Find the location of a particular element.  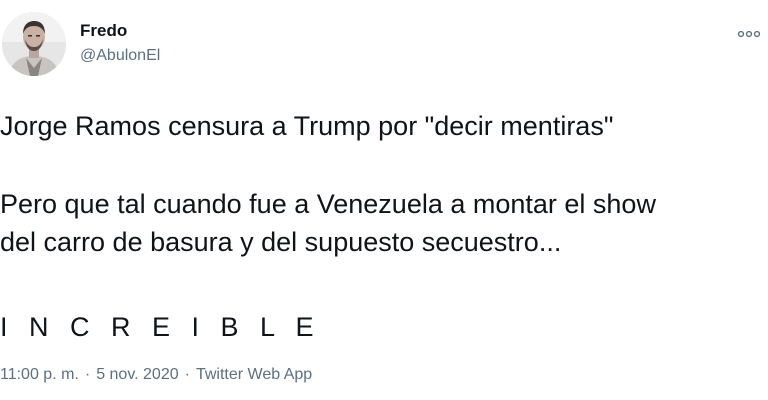

tweet-metadata: 11:00 p. m. · 5 nov. 2020 · Twitter Web App is located at coordinates (156, 375).